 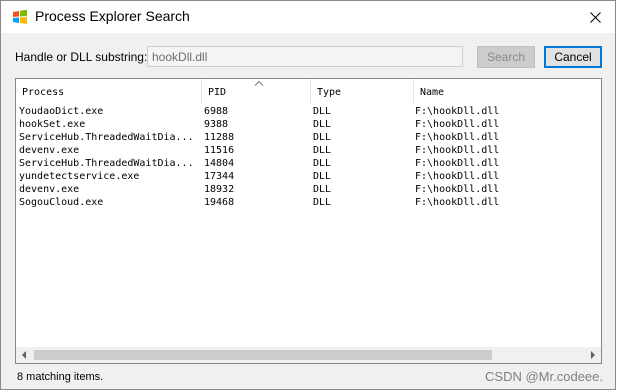 What do you see at coordinates (259, 83) in the screenshot?
I see `sort-up-icon` at bounding box center [259, 83].